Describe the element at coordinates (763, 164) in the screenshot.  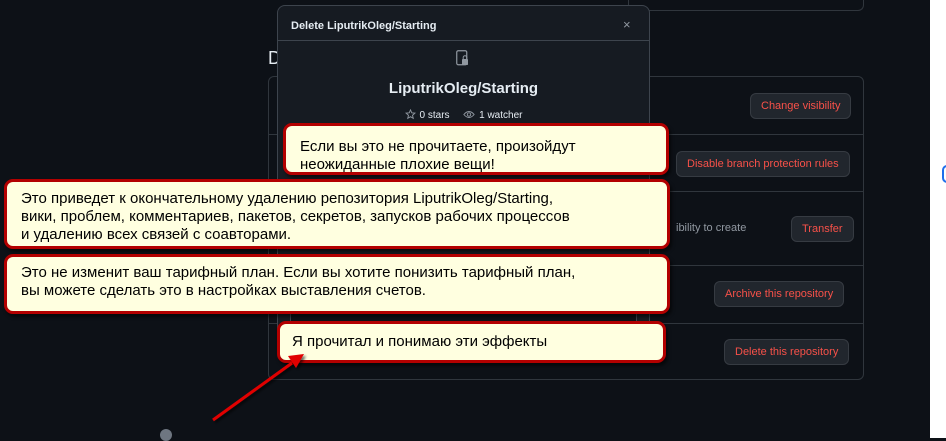
I see `disable-branch-protection-button: Disable branch protection rules` at that location.